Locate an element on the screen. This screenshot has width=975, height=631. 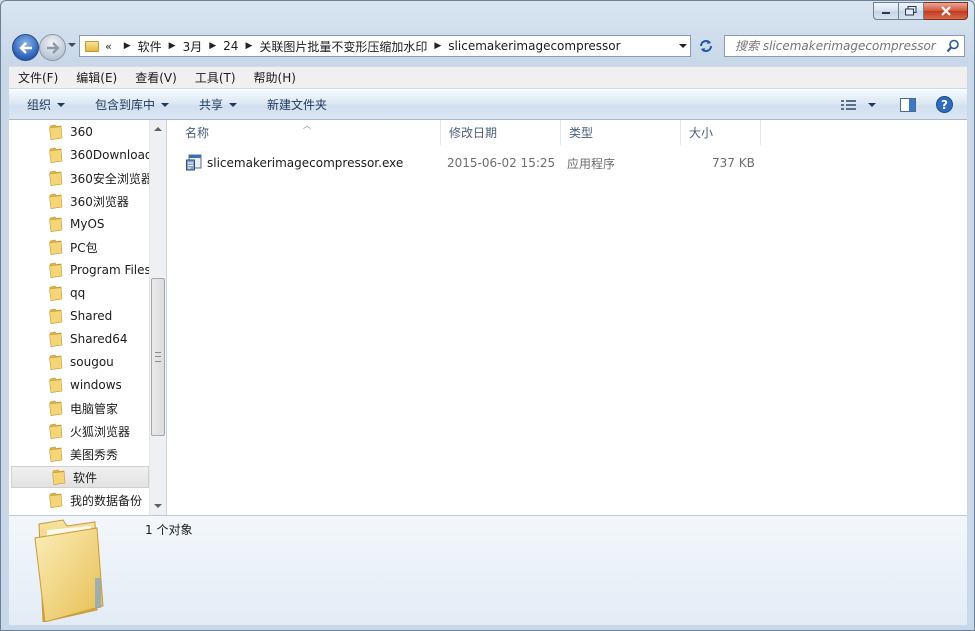
tree-item: 360Download is located at coordinates (79, 155).